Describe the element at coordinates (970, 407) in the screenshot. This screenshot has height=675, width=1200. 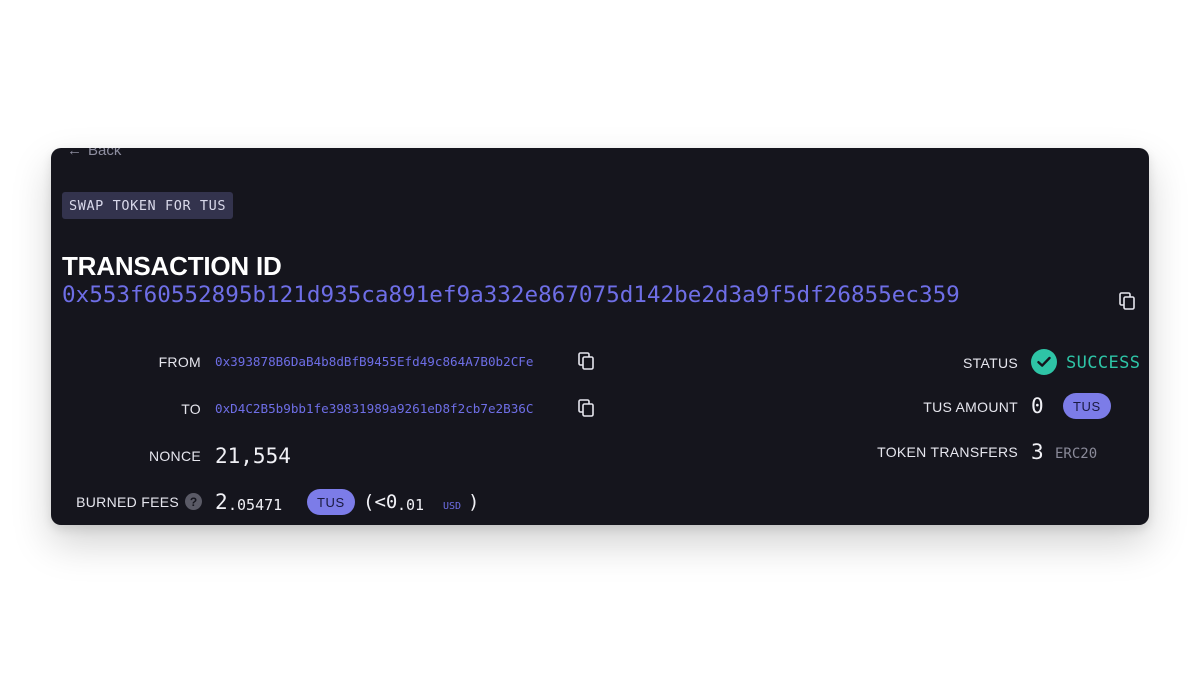
I see `tus-amount-label: TUS AMOUNT` at that location.